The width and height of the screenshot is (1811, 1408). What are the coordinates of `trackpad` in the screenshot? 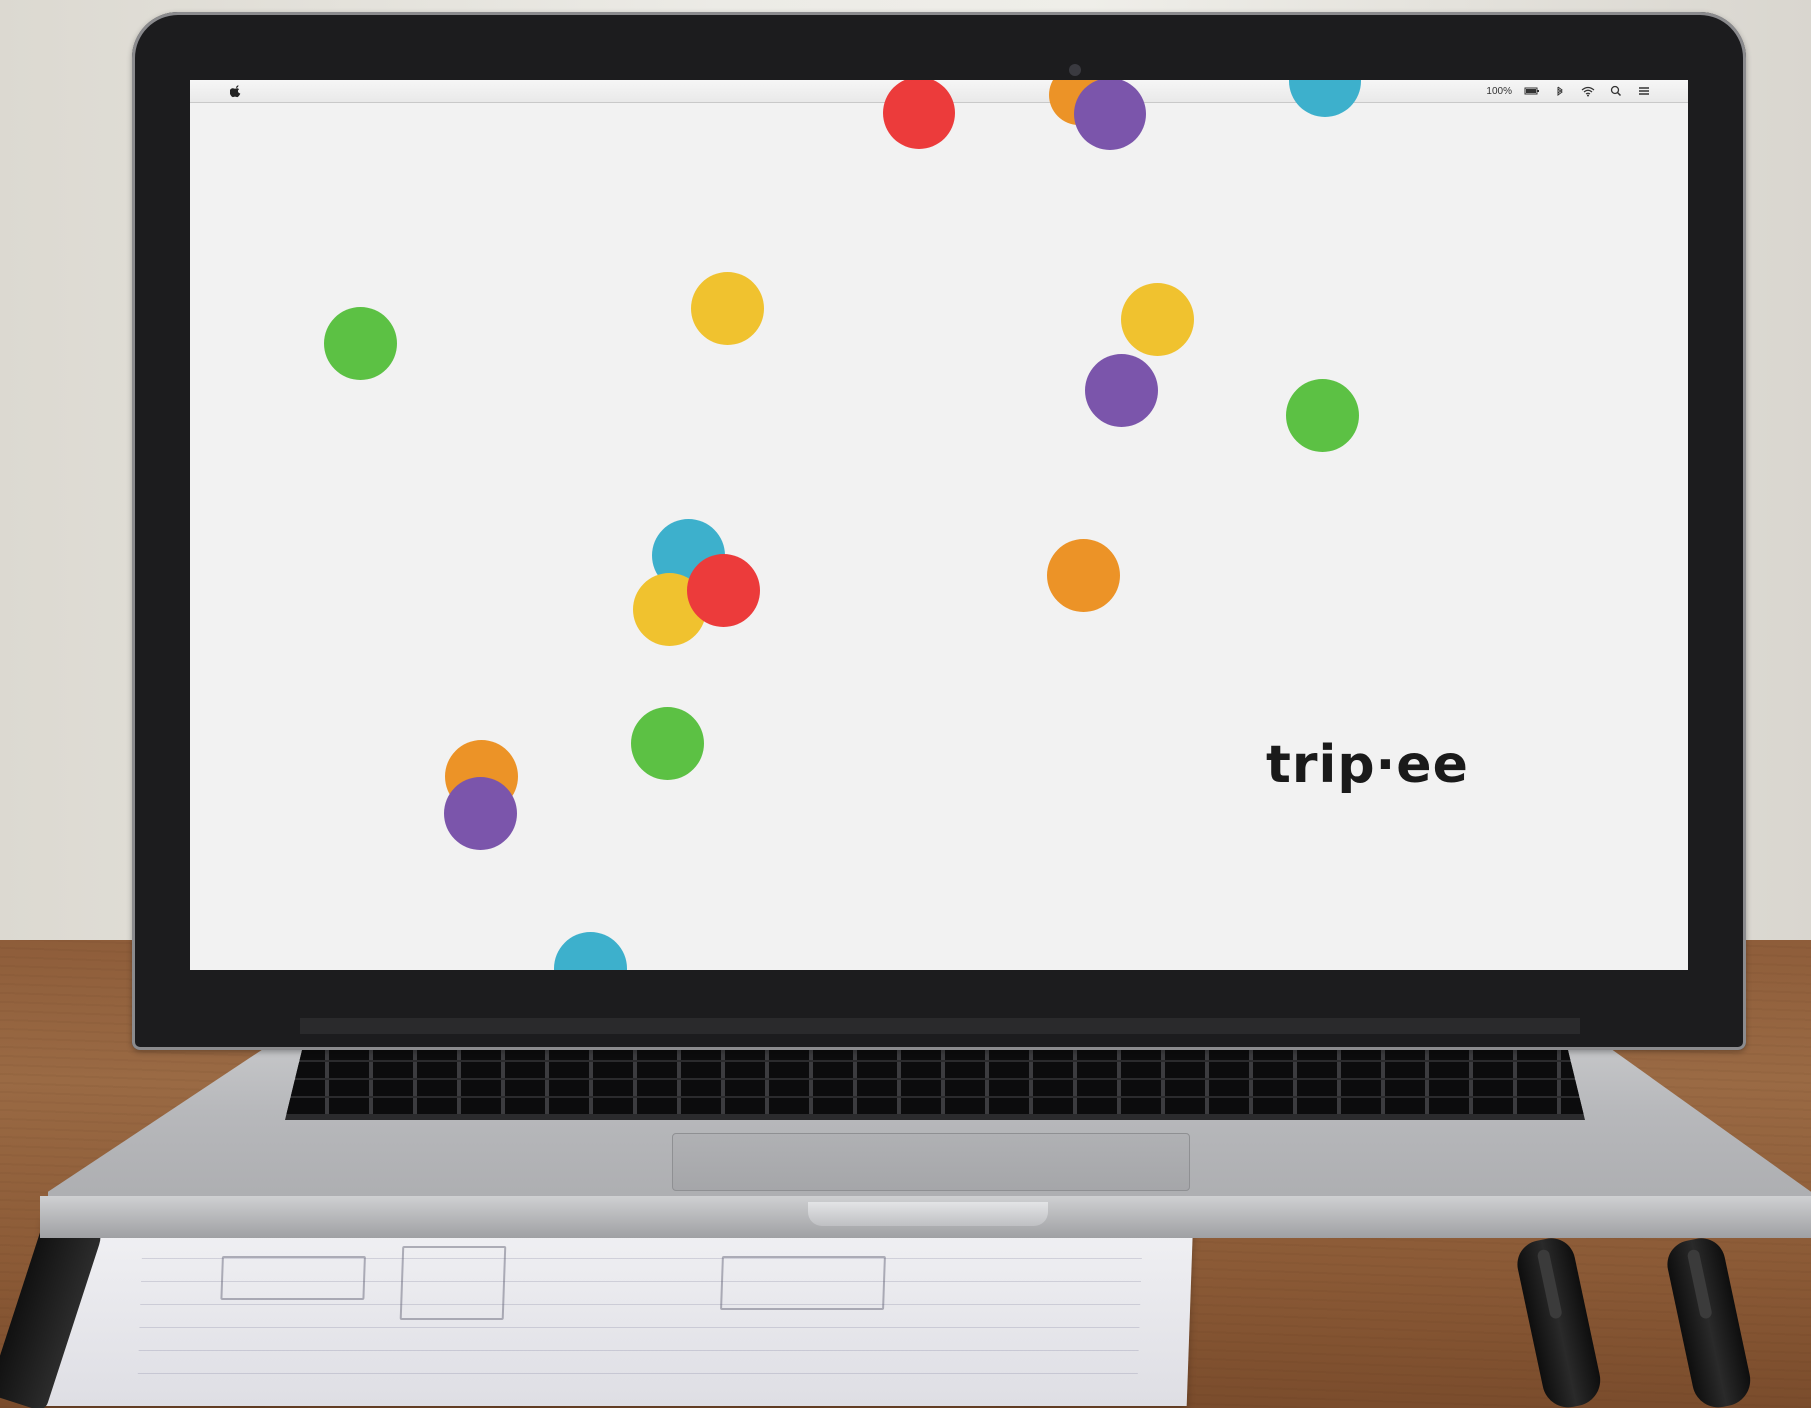 It's located at (931, 1162).